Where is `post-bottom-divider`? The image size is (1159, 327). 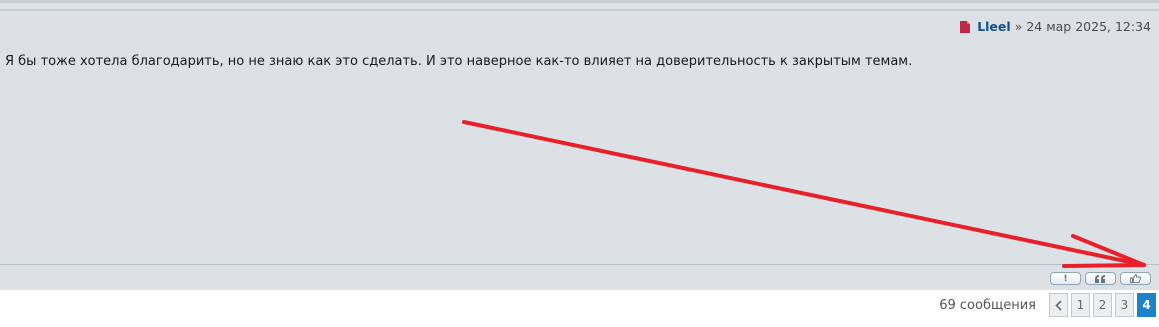 post-bottom-divider is located at coordinates (579, 264).